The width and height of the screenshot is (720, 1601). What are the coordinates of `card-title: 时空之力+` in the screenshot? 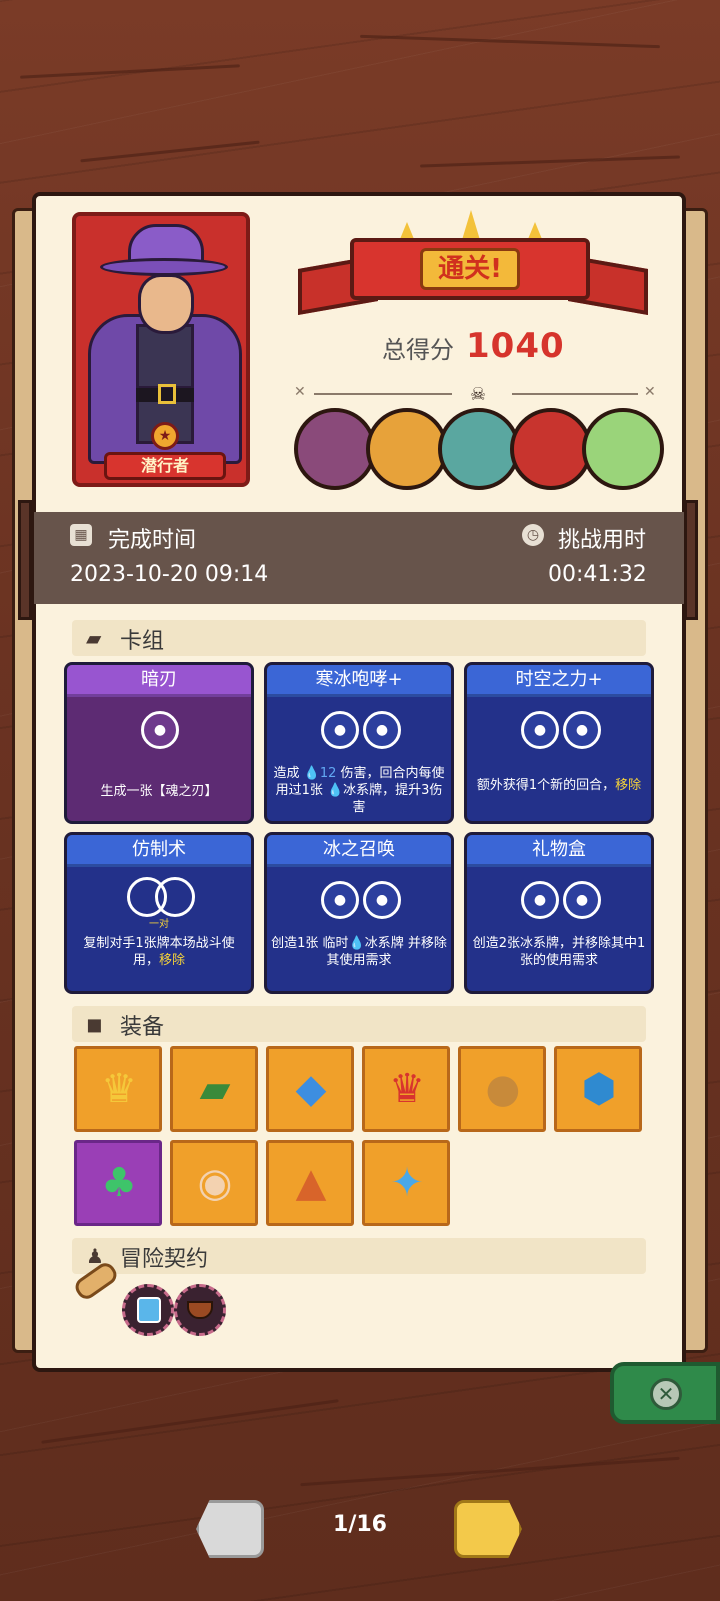 It's located at (559, 681).